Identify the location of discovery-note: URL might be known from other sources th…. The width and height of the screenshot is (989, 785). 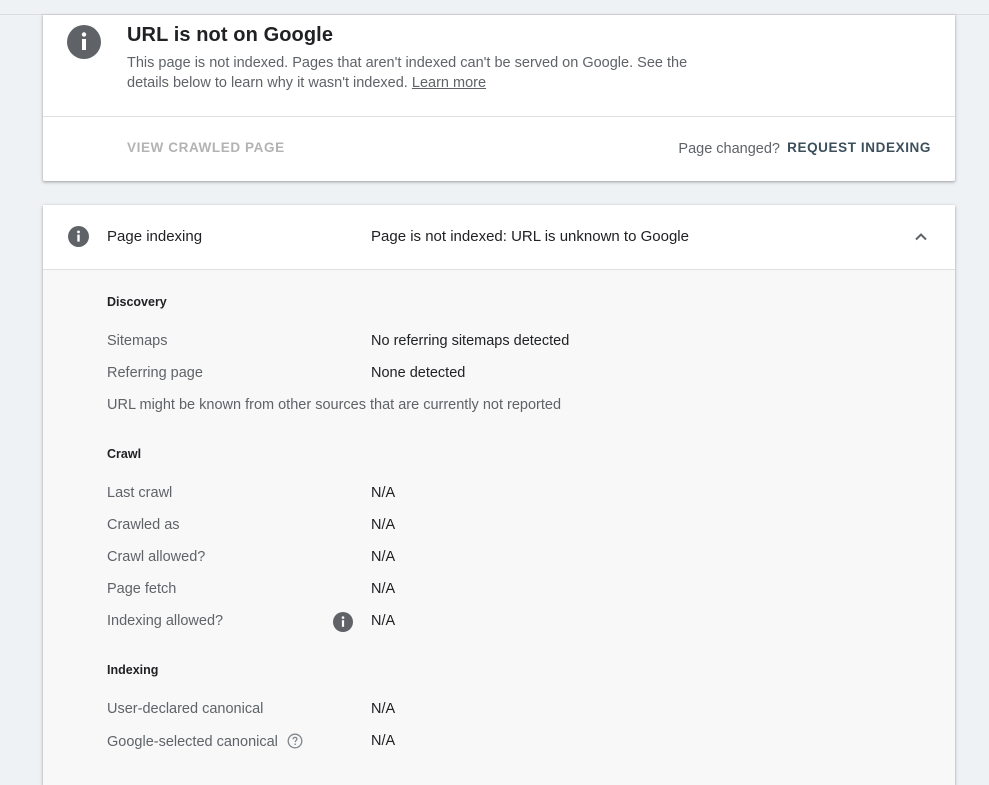
(334, 405).